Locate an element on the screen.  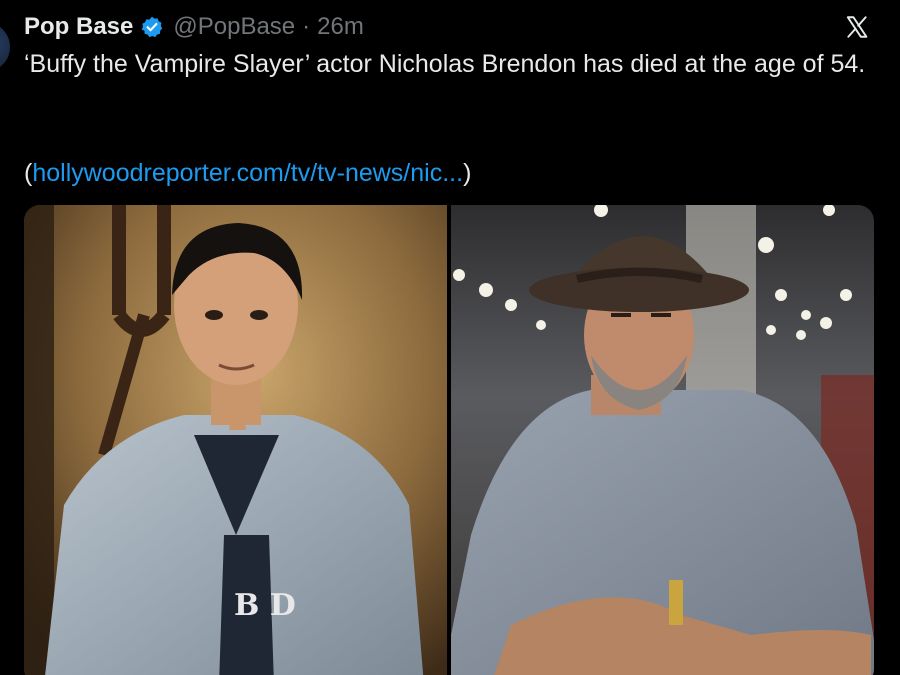
link-close-paren: ) is located at coordinates (467, 173).